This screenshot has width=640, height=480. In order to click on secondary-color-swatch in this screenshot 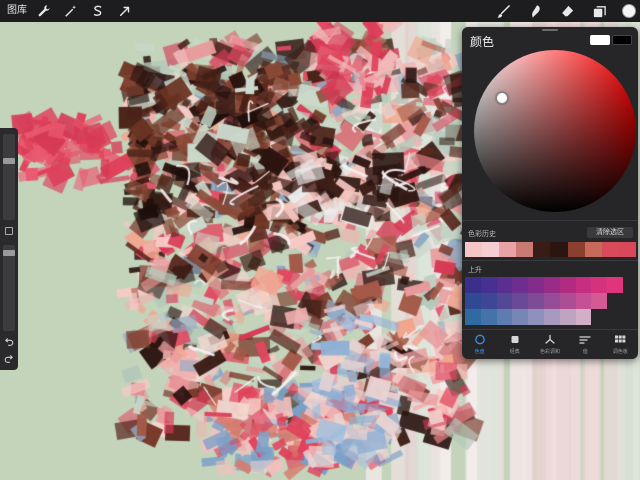, I will do `click(622, 40)`.